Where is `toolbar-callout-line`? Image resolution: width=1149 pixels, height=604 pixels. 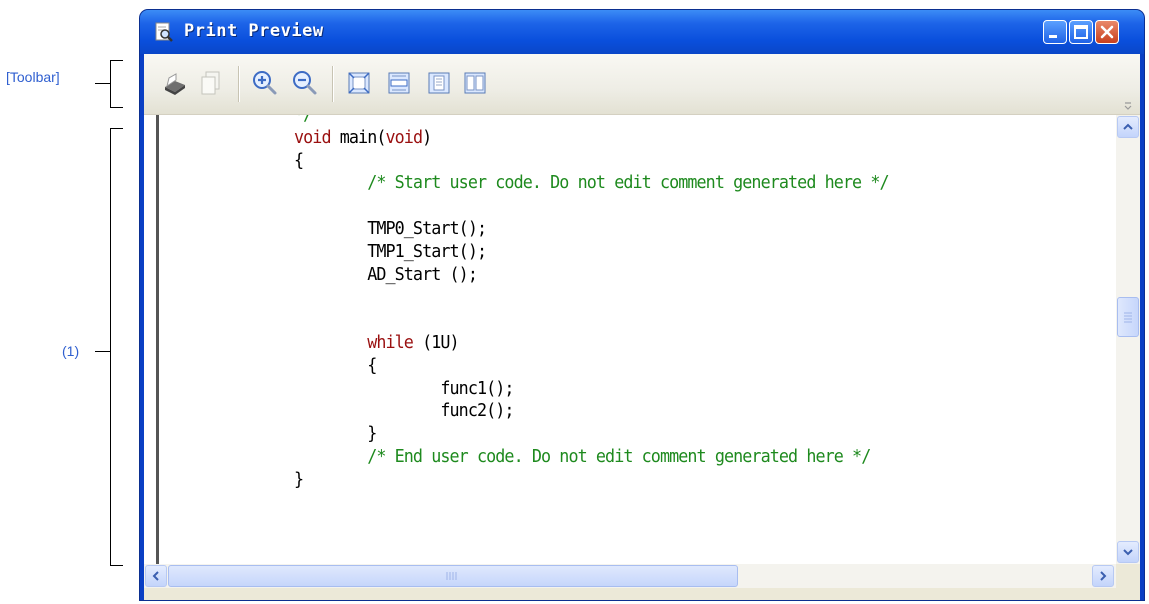 toolbar-callout-line is located at coordinates (102, 83).